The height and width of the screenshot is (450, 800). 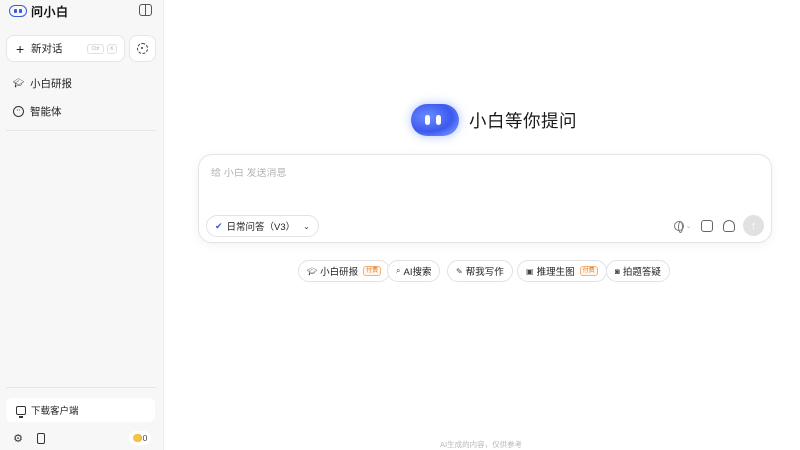 I want to click on chip-label: 帮我写作, so click(x=484, y=272).